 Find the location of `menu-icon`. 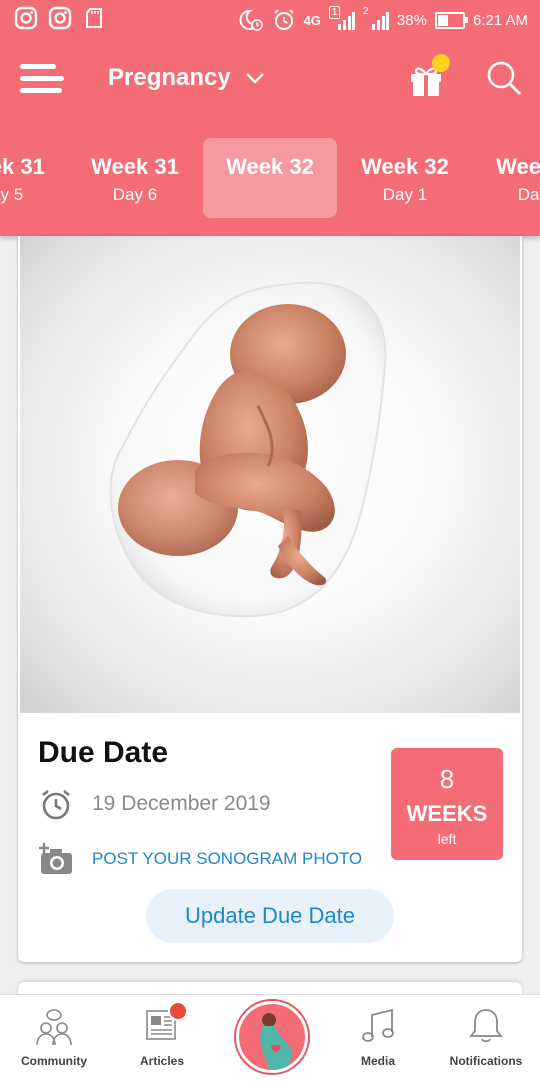

menu-icon is located at coordinates (42, 79).